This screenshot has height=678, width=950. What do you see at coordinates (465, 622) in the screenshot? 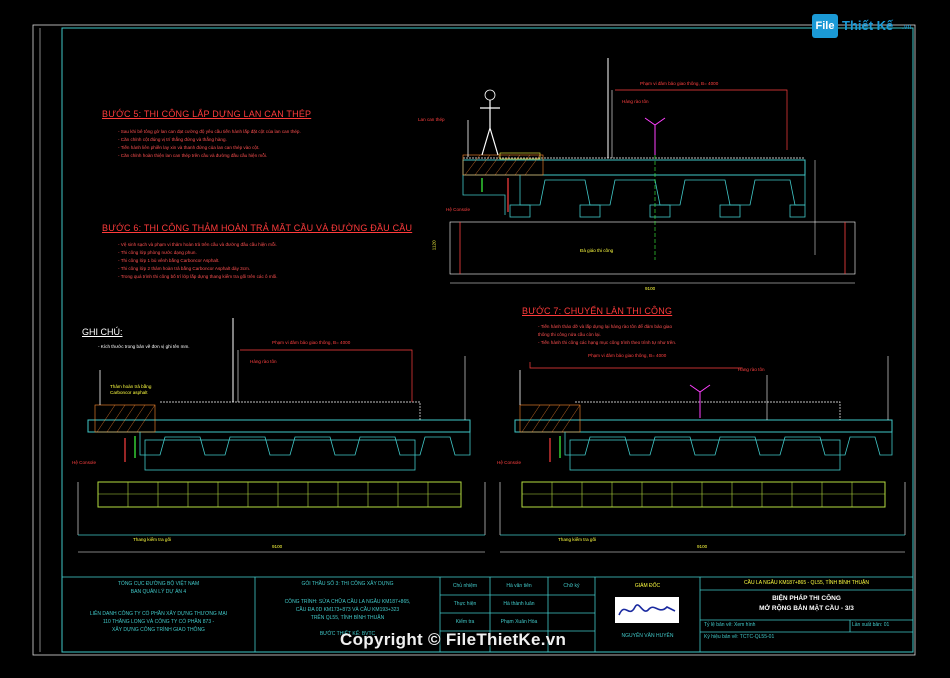
I see `tb-role-3: Kiểm tra` at bounding box center [465, 622].